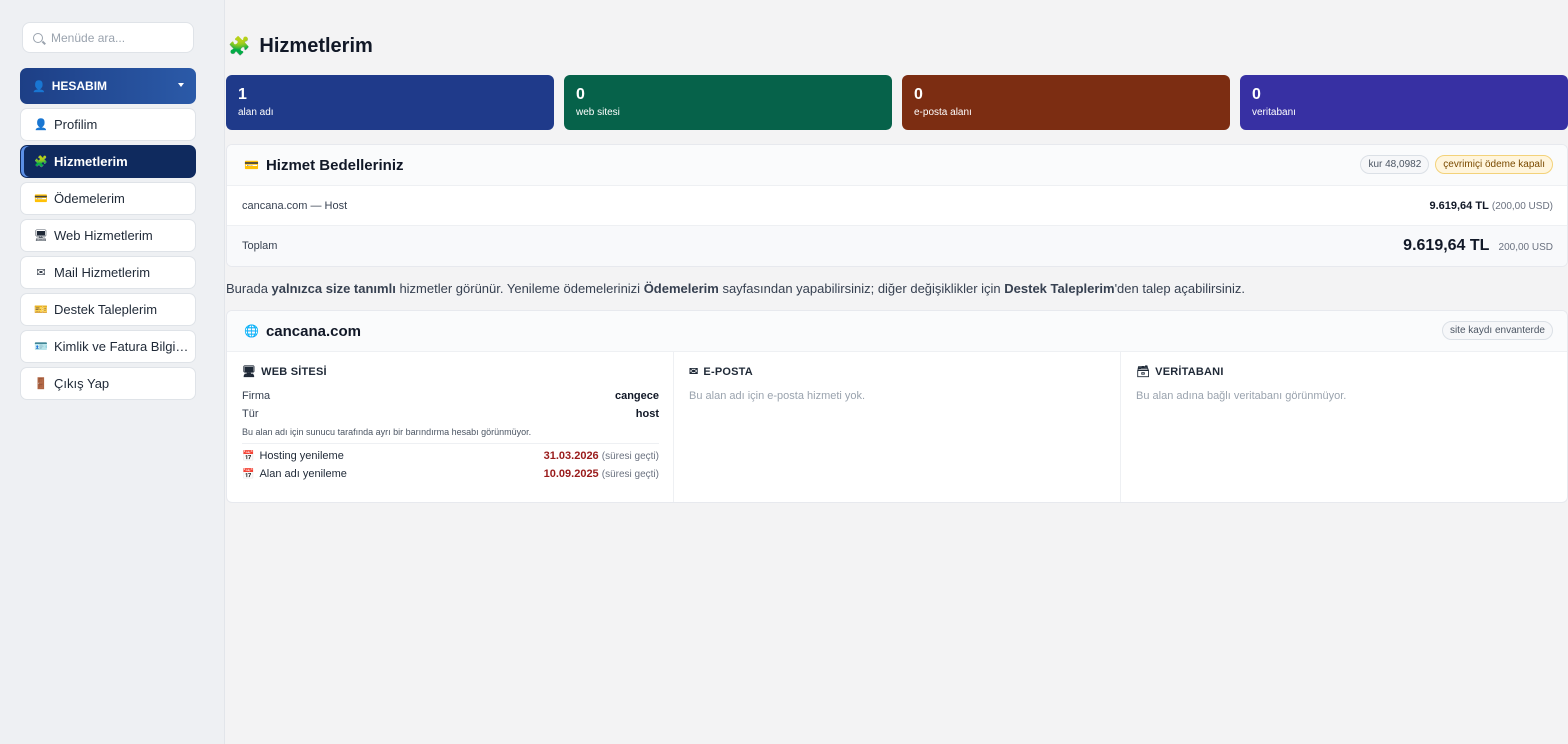  What do you see at coordinates (38, 37) in the screenshot?
I see `search-icon` at bounding box center [38, 37].